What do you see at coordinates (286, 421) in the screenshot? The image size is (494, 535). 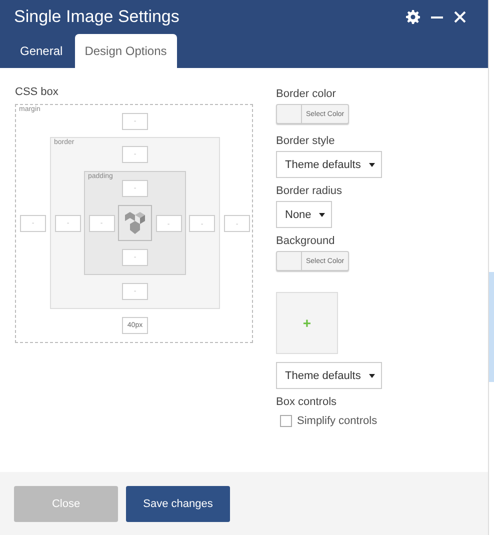 I see `checkbox` at bounding box center [286, 421].